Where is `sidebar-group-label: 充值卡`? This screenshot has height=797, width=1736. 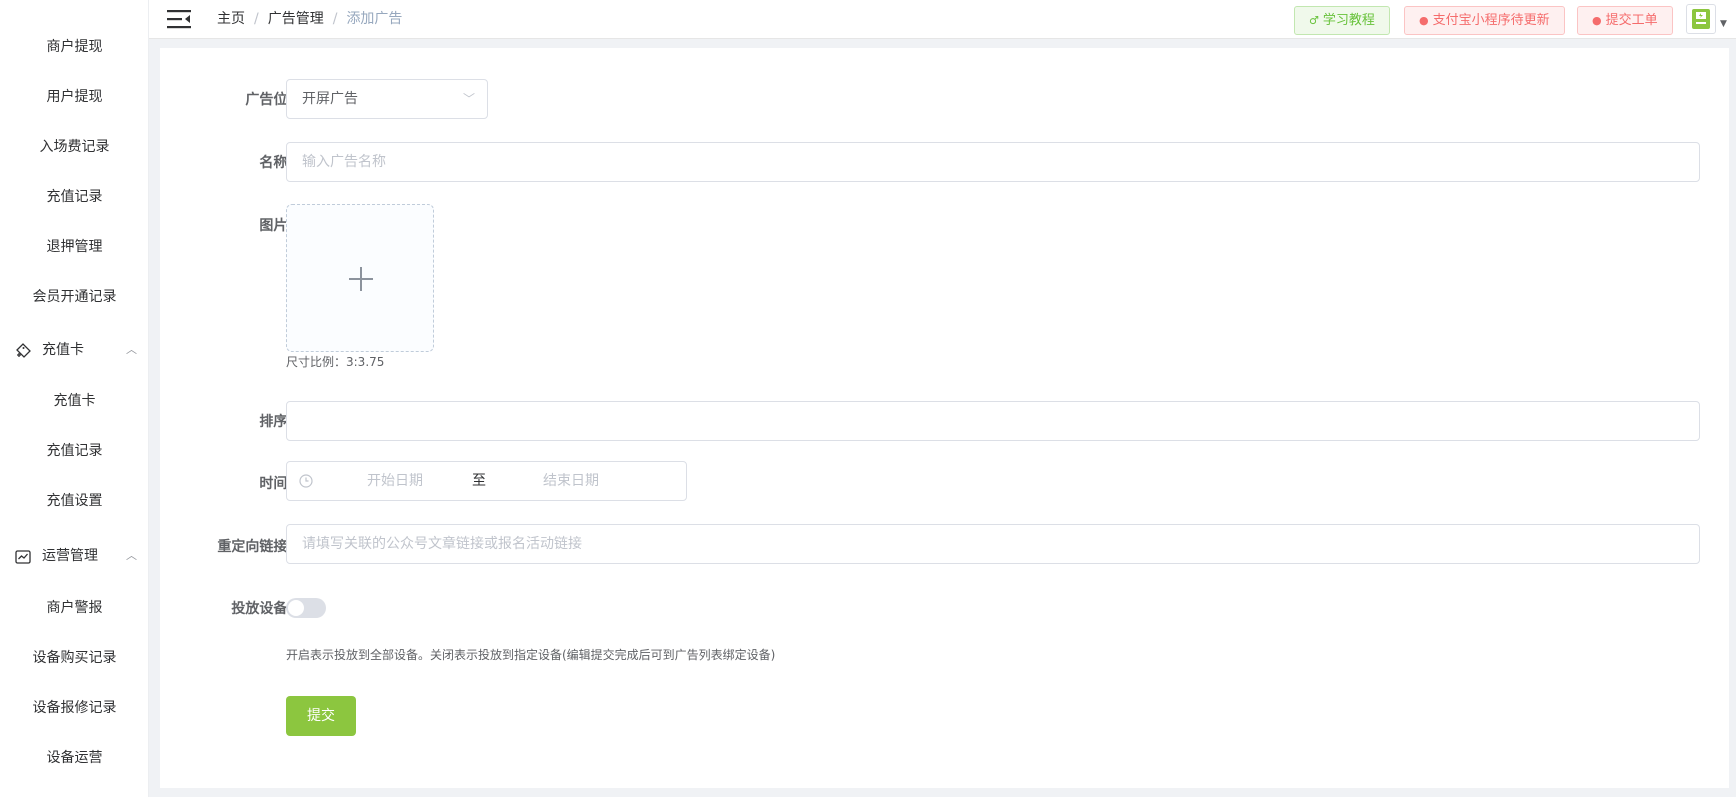
sidebar-group-label: 充值卡 is located at coordinates (63, 350).